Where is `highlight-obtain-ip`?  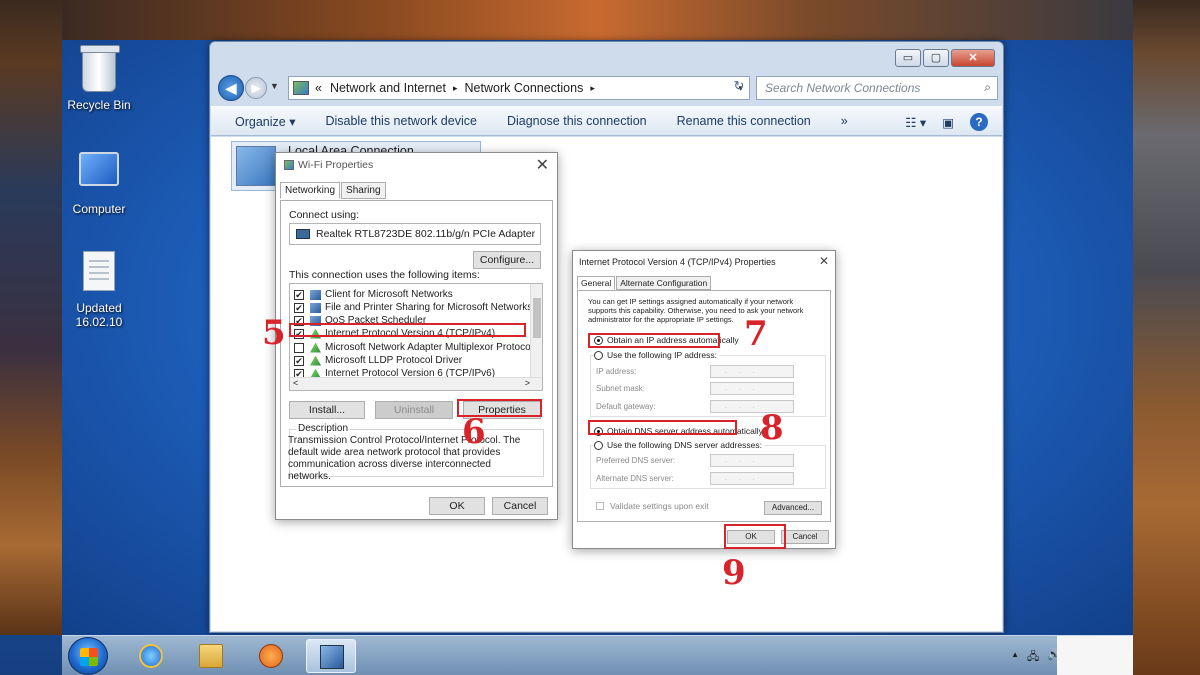
highlight-obtain-ip is located at coordinates (654, 340).